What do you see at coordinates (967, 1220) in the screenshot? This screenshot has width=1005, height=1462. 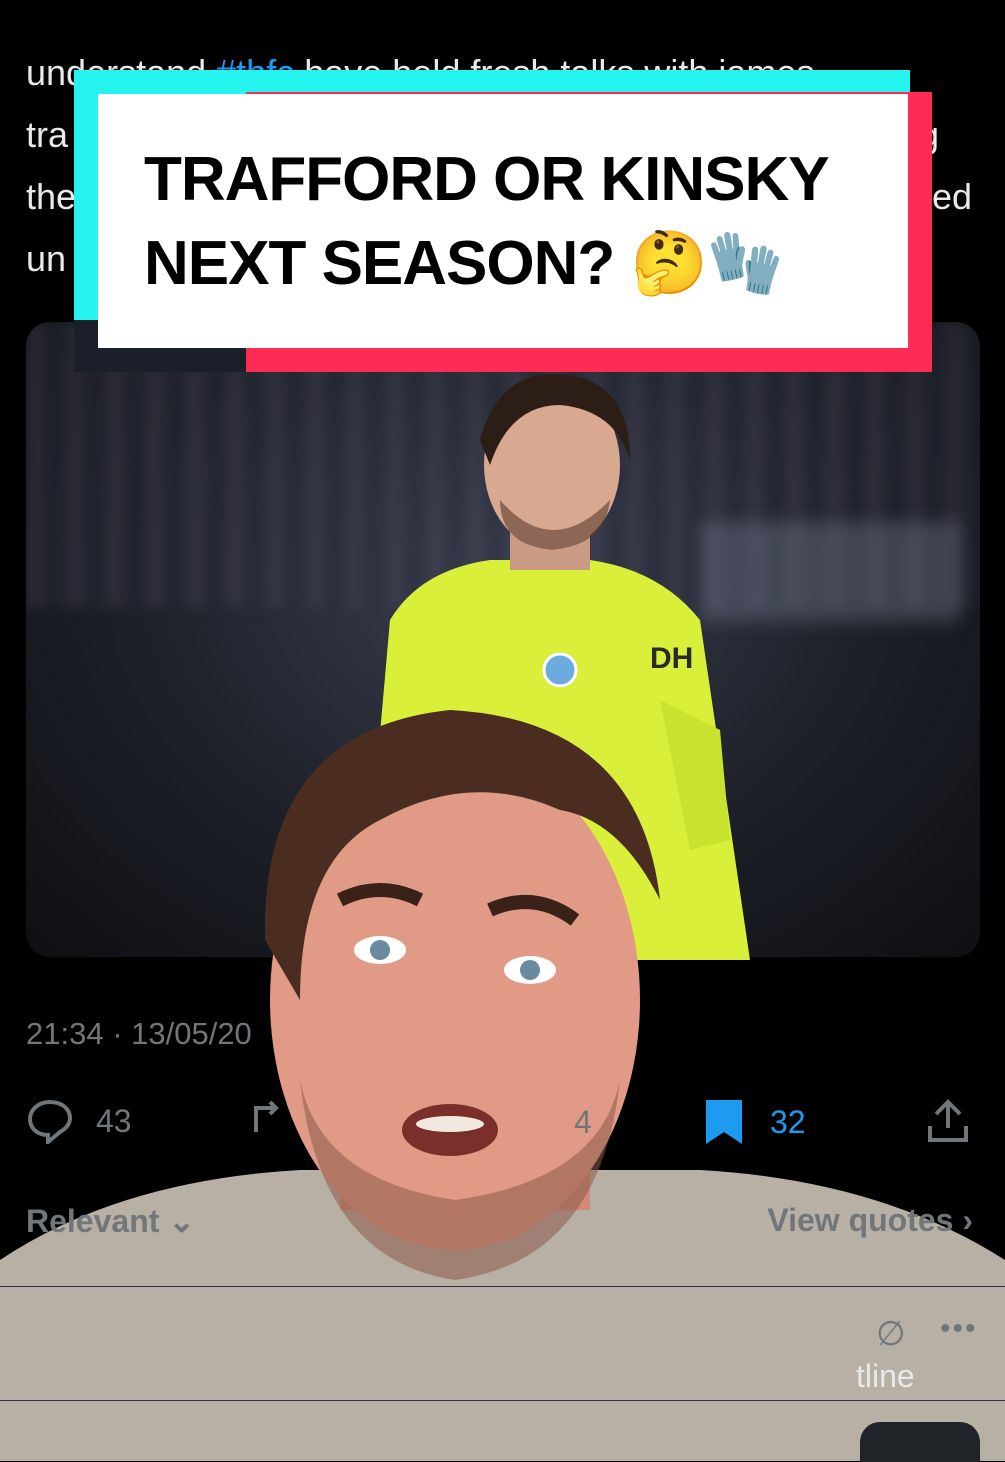 I see `chevron-right-icon: ›` at bounding box center [967, 1220].